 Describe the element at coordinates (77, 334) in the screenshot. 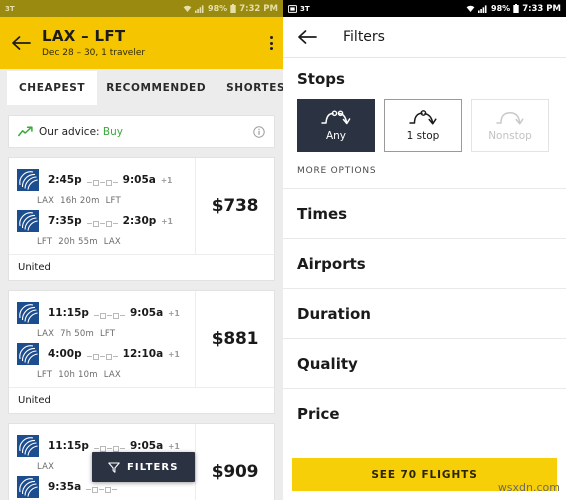

I see `duration-label: 7h 50m` at that location.